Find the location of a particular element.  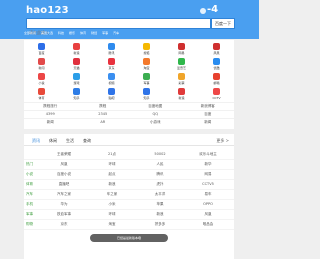

text-link: 小游戏 is located at coordinates (155, 122).